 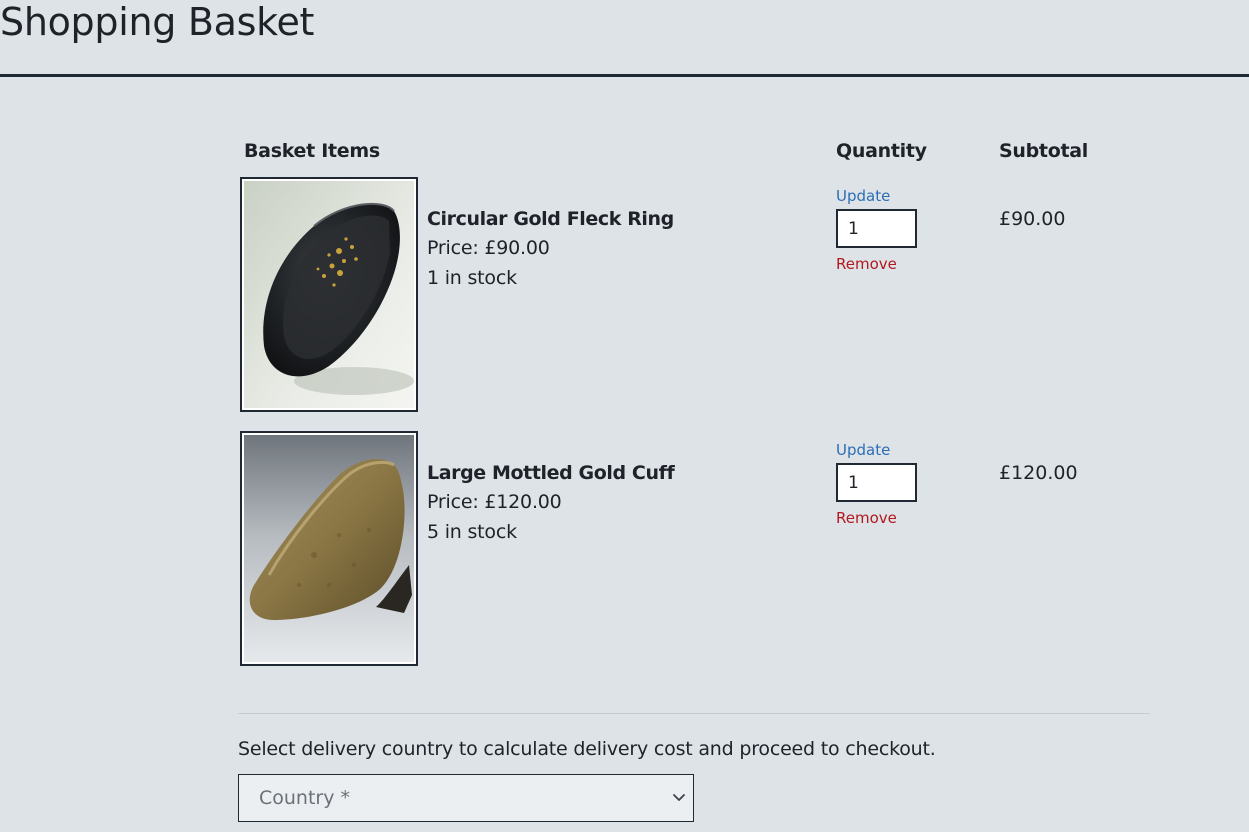 What do you see at coordinates (305, 798) in the screenshot?
I see `country-select-value: Country *` at bounding box center [305, 798].